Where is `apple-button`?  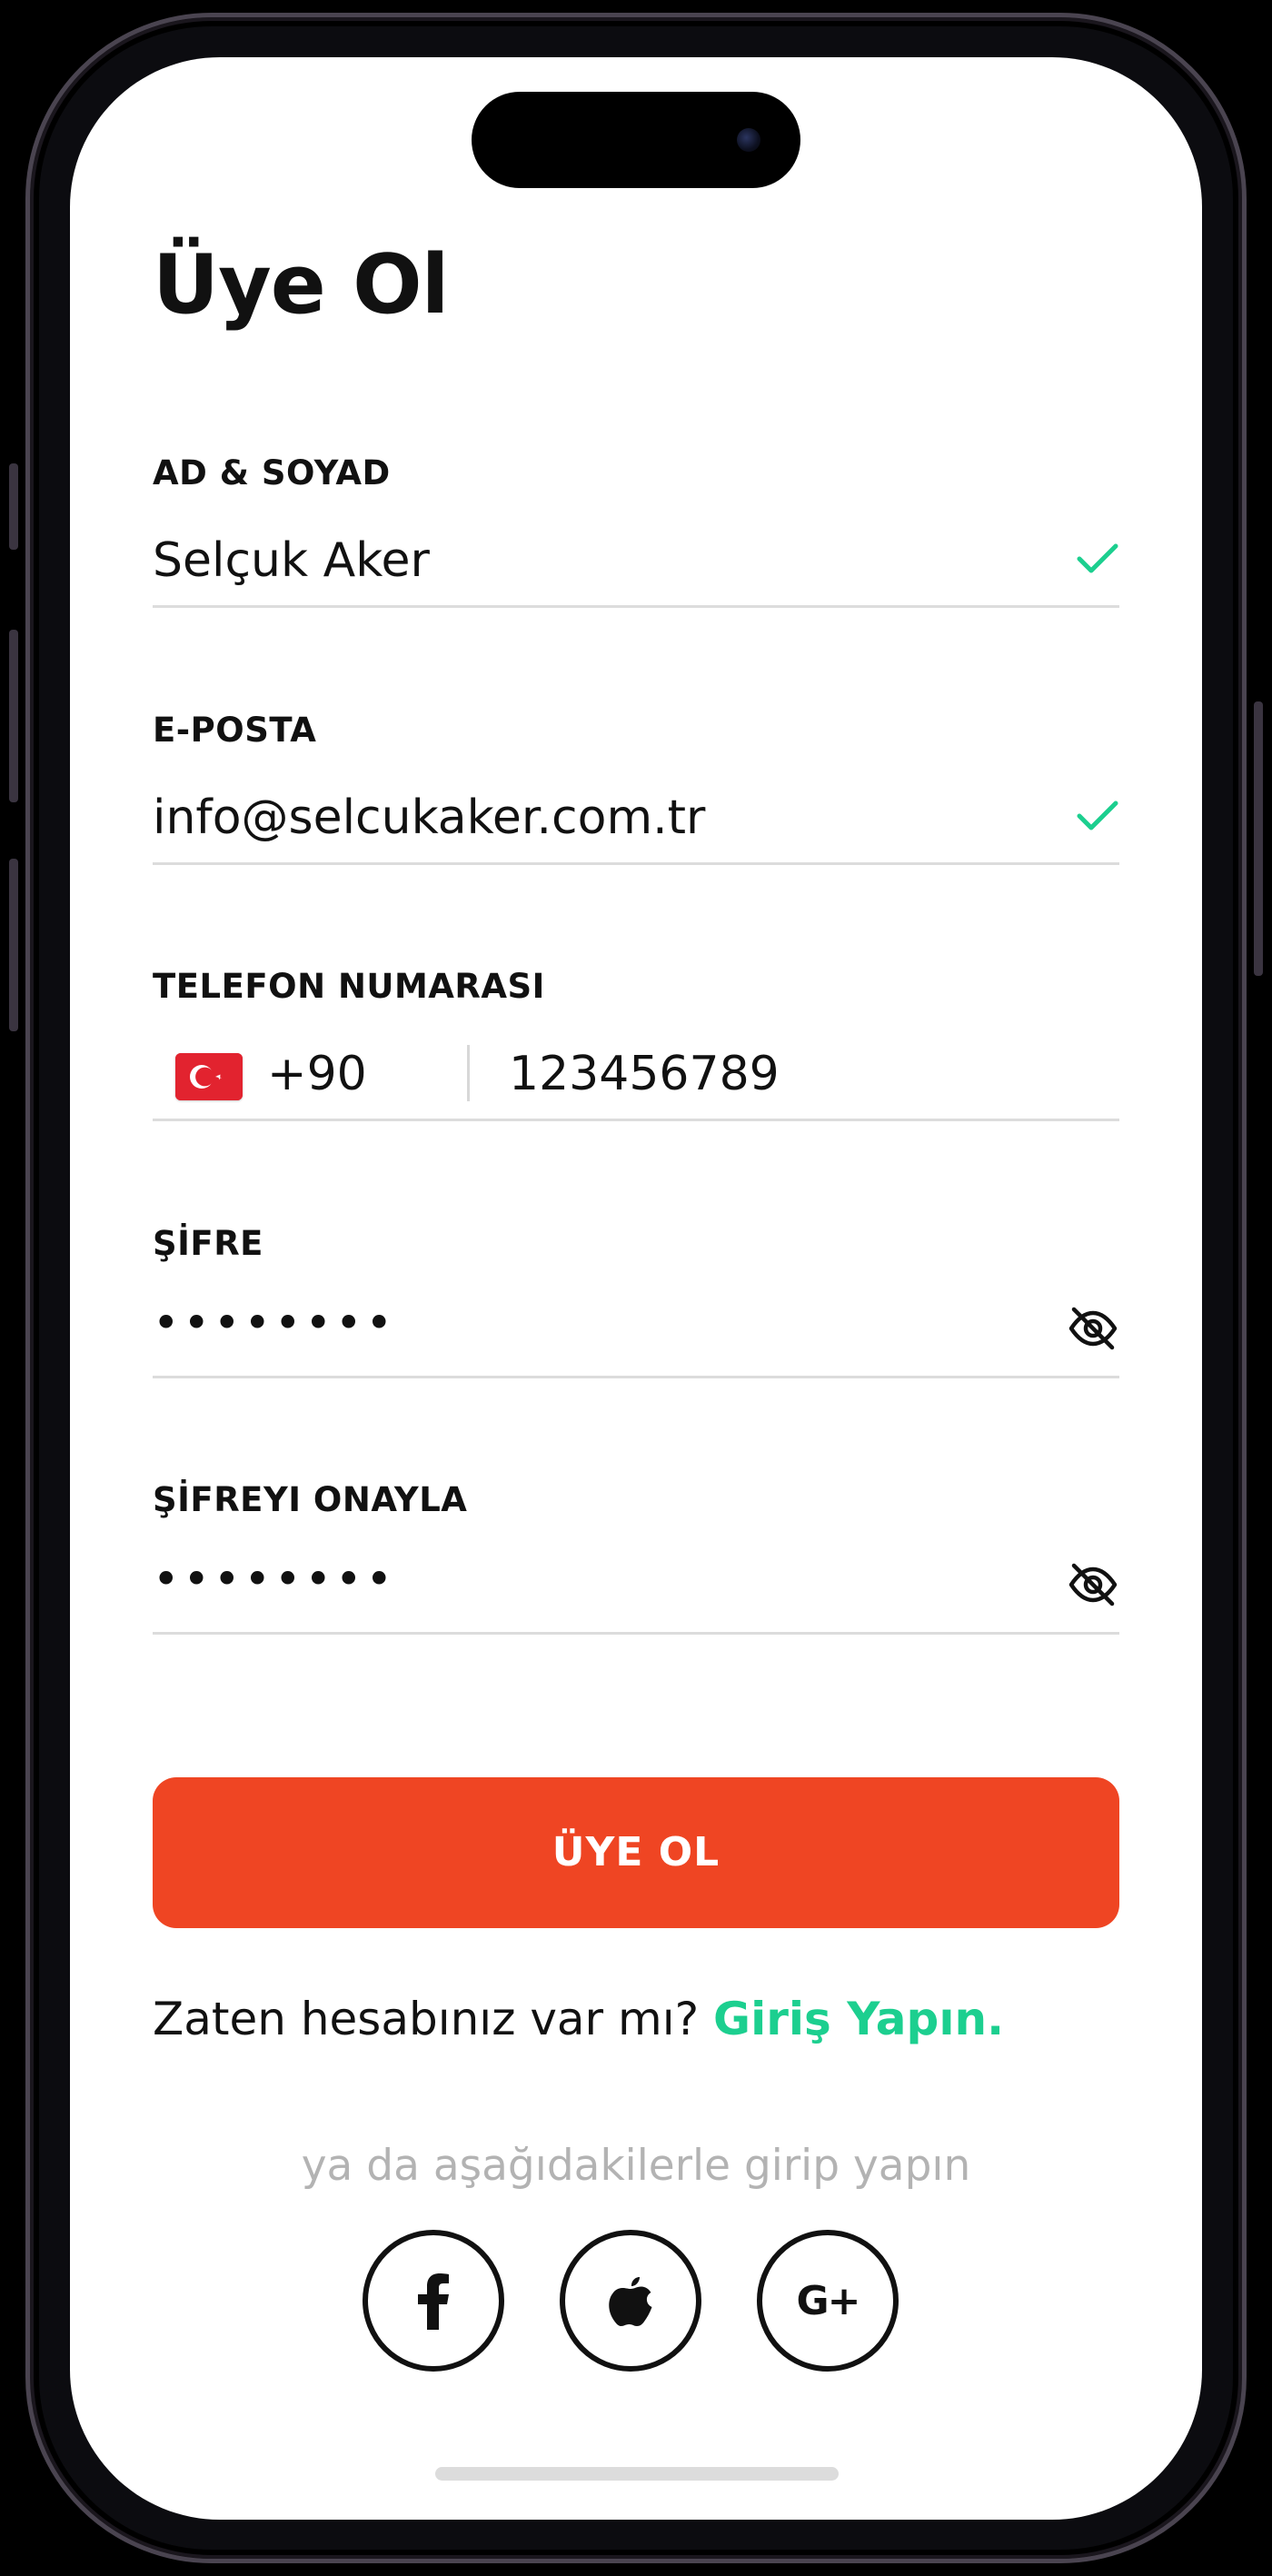 apple-button is located at coordinates (630, 2301).